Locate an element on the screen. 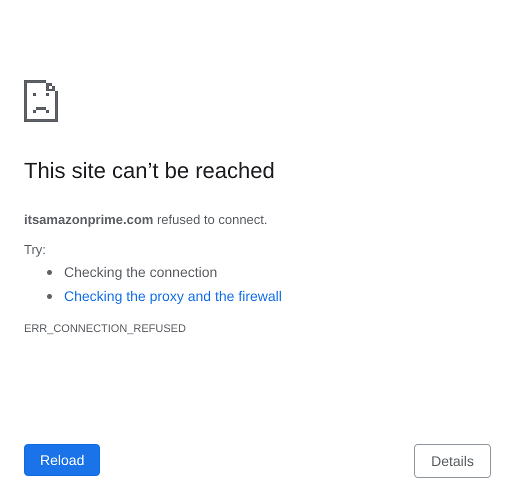  reload-button: Reload is located at coordinates (62, 460).